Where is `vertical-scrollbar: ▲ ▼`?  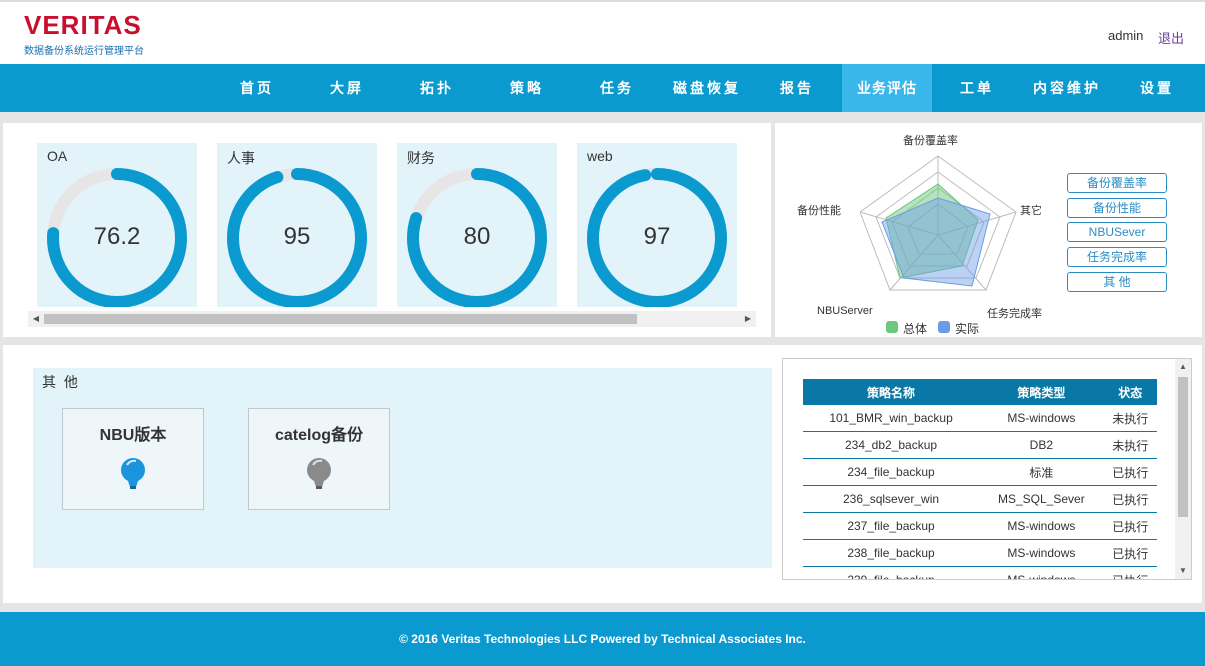
vertical-scrollbar: ▲ ▼ is located at coordinates (1183, 469).